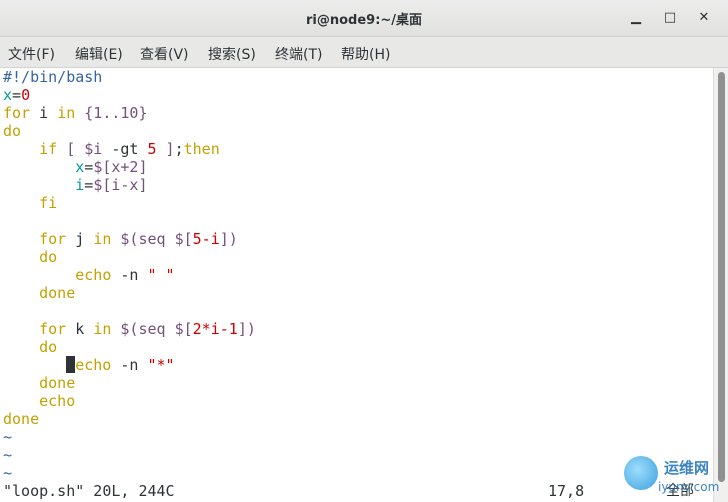 The width and height of the screenshot is (728, 502). What do you see at coordinates (201, 149) in the screenshot?
I see `code-token: then` at bounding box center [201, 149].